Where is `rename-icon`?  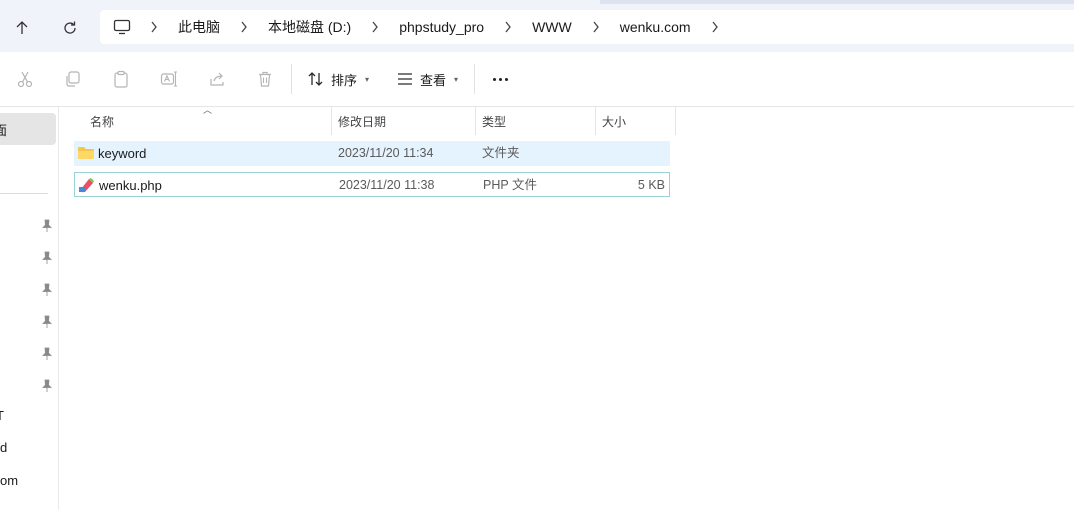
rename-icon is located at coordinates (168, 79).